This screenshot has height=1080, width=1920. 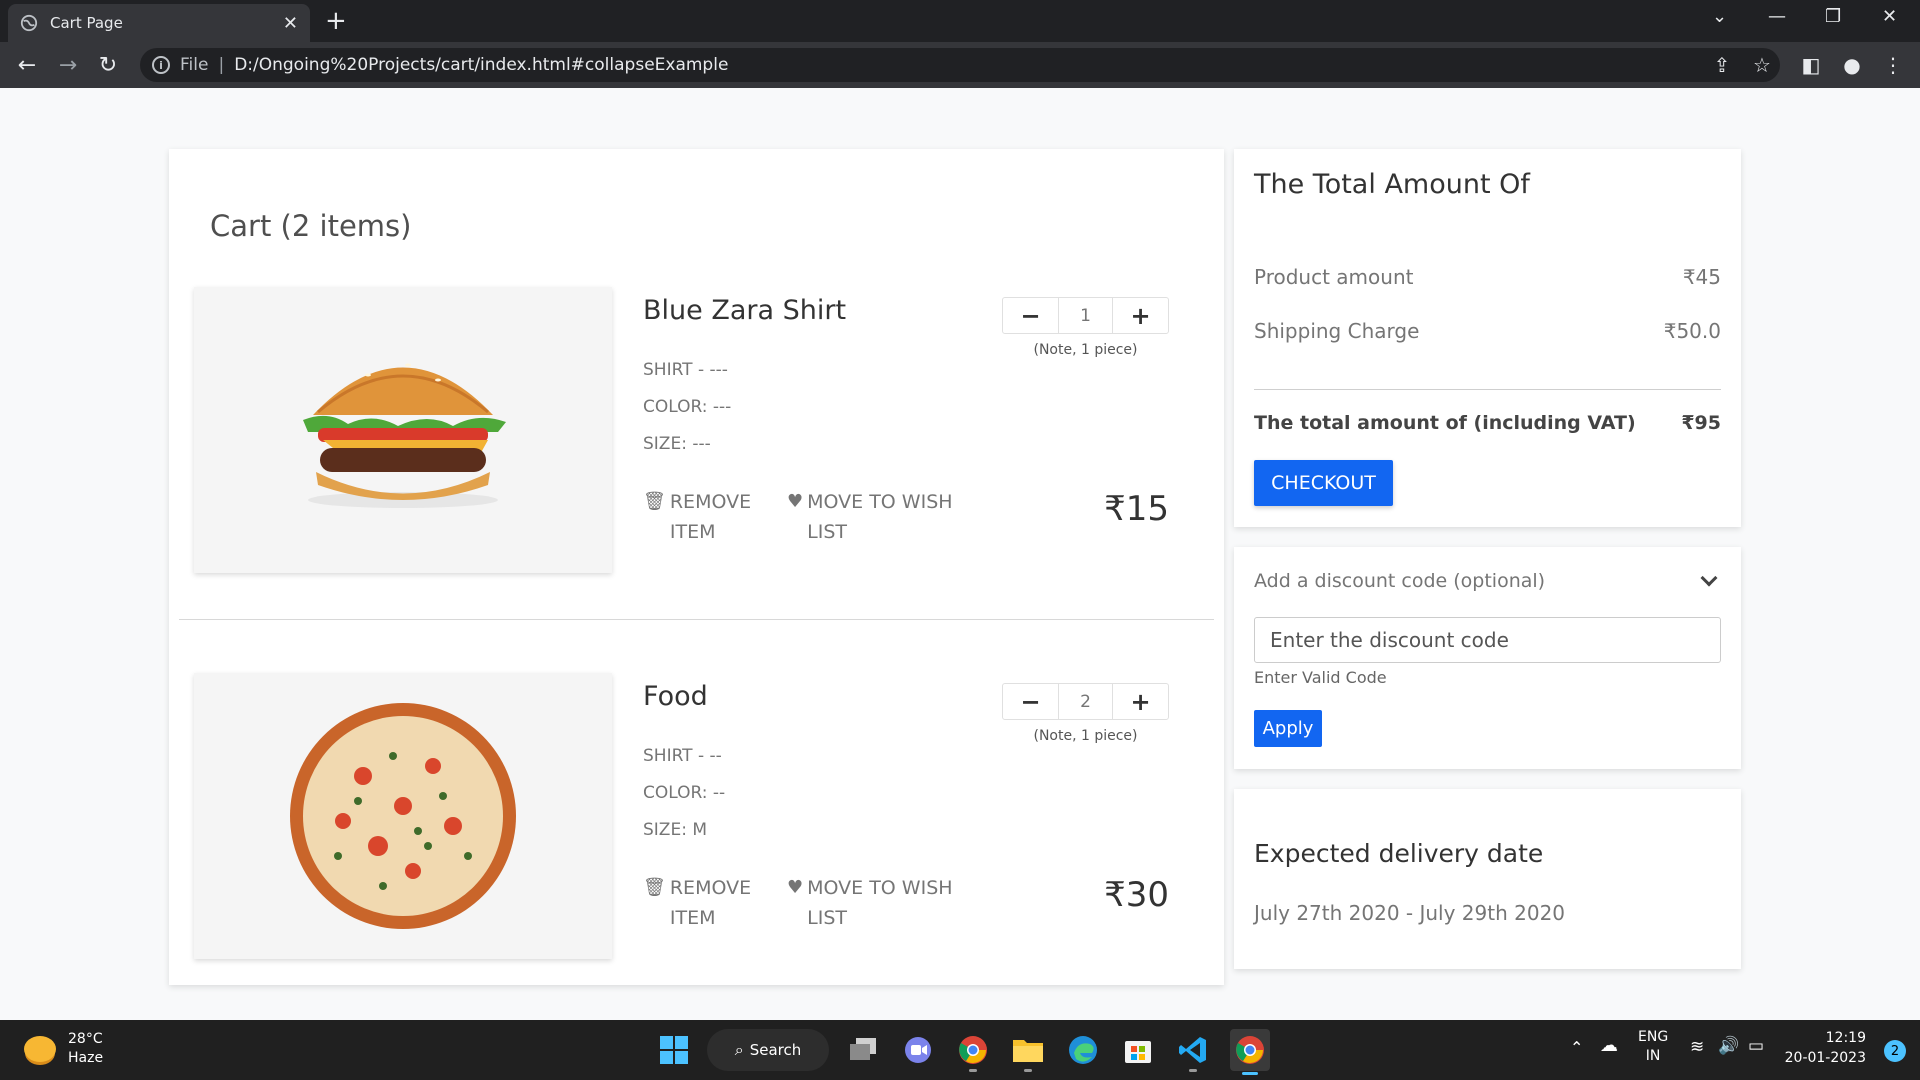 I want to click on product-color-attr: COLOR: ---, so click(x=687, y=407).